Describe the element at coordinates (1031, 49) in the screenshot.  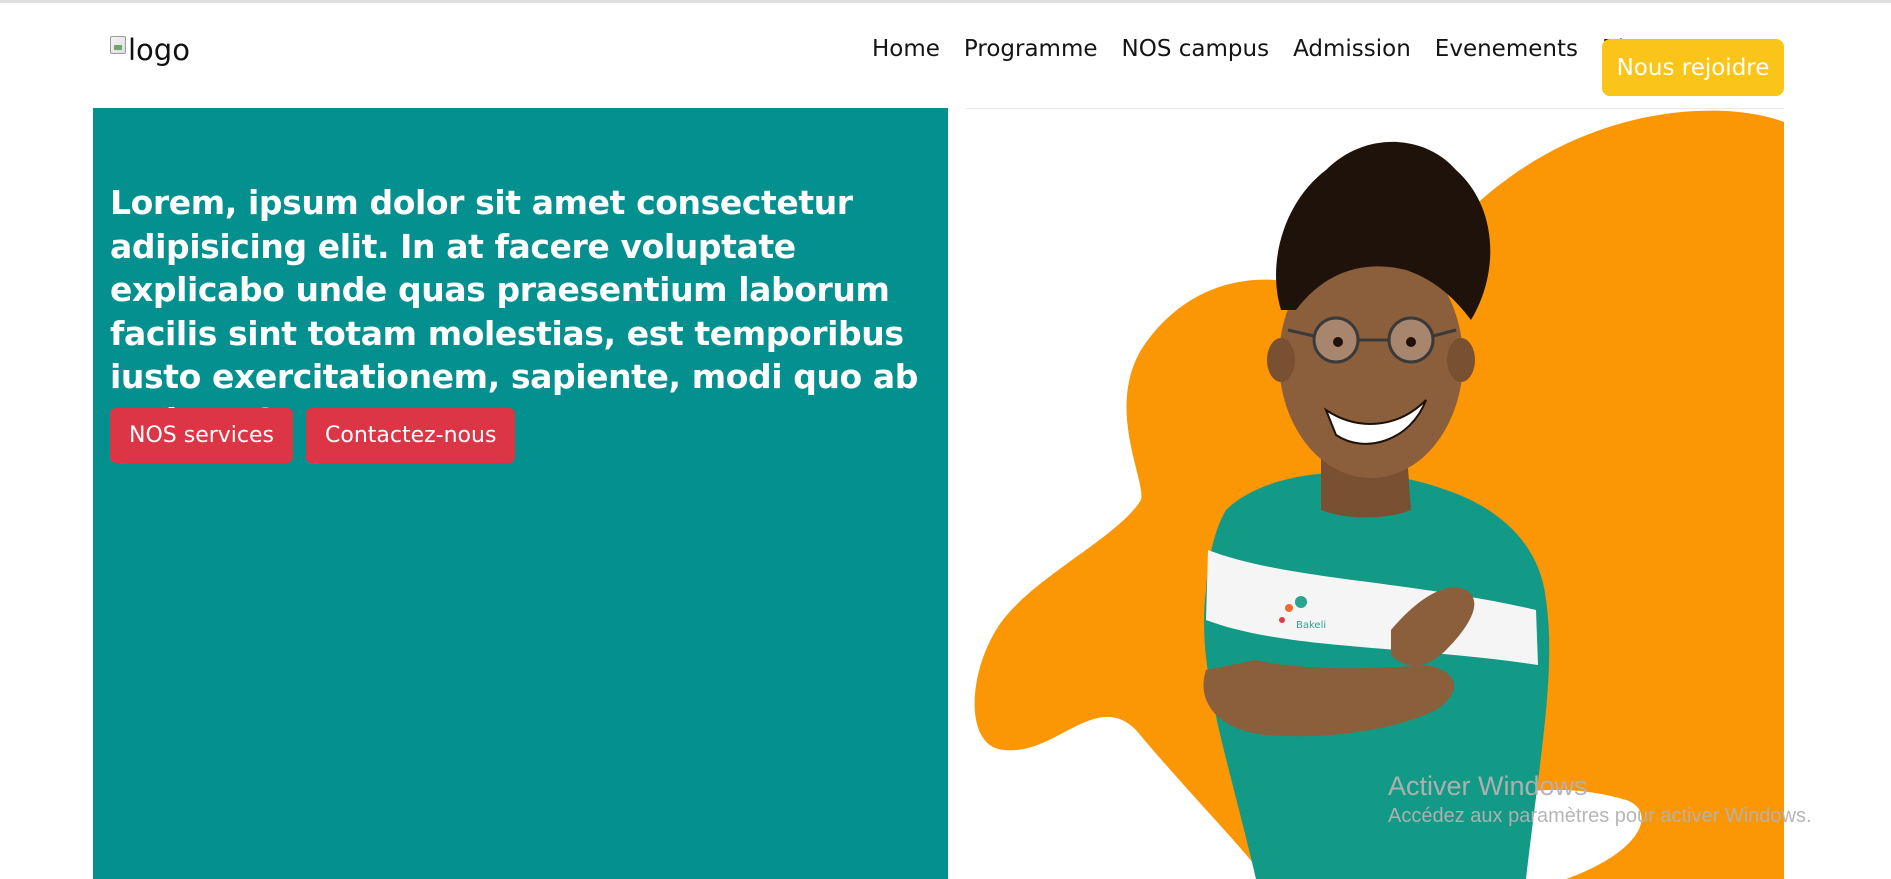
I see `nav-link-programme: Programme` at that location.